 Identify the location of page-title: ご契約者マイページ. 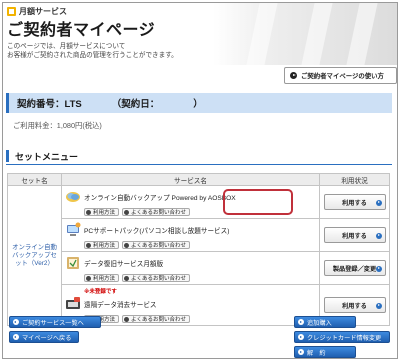
(81, 30).